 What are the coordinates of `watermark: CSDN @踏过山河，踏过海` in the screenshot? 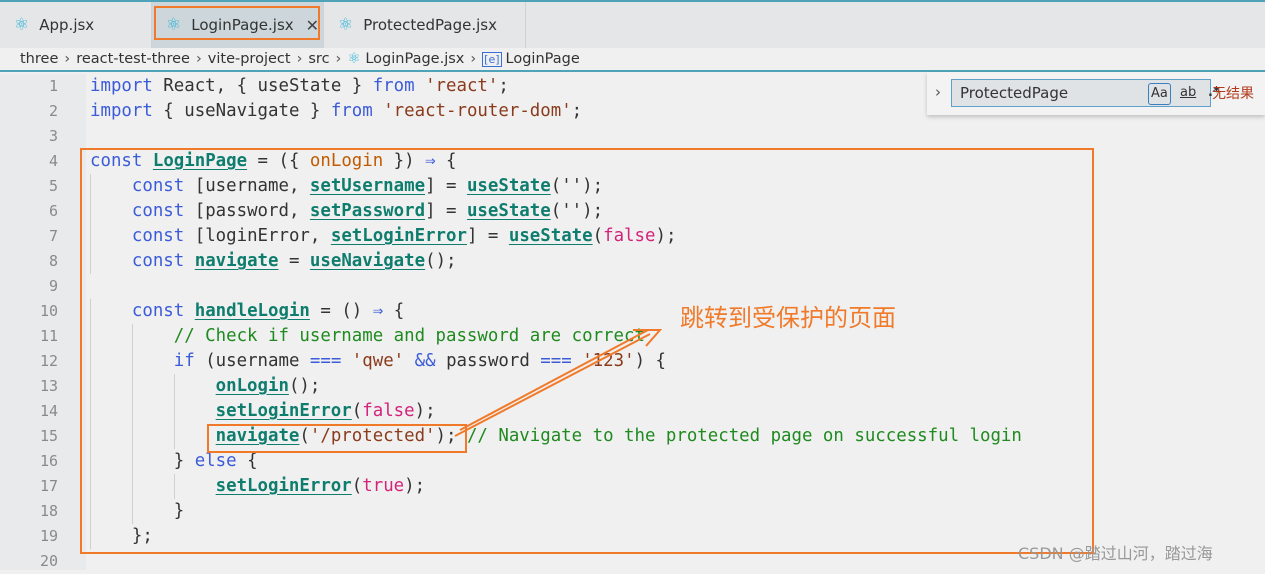 It's located at (1115, 553).